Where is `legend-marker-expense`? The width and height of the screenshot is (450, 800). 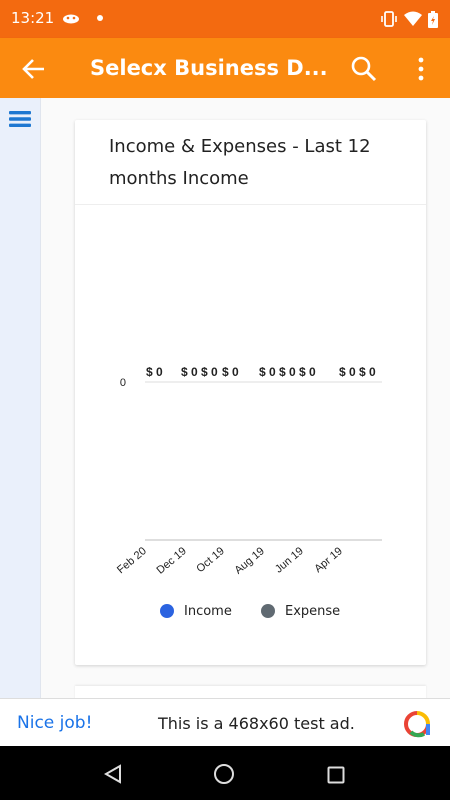
legend-marker-expense is located at coordinates (268, 611).